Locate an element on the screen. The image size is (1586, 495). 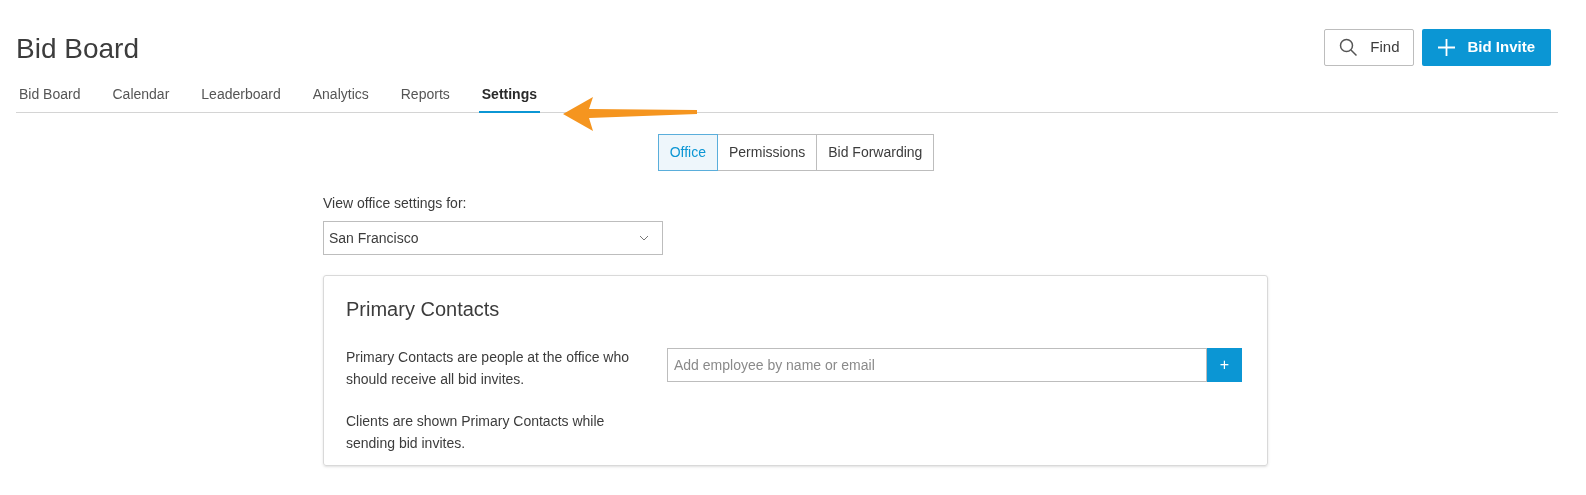
employee-input: Add employee by name or email is located at coordinates (937, 365).